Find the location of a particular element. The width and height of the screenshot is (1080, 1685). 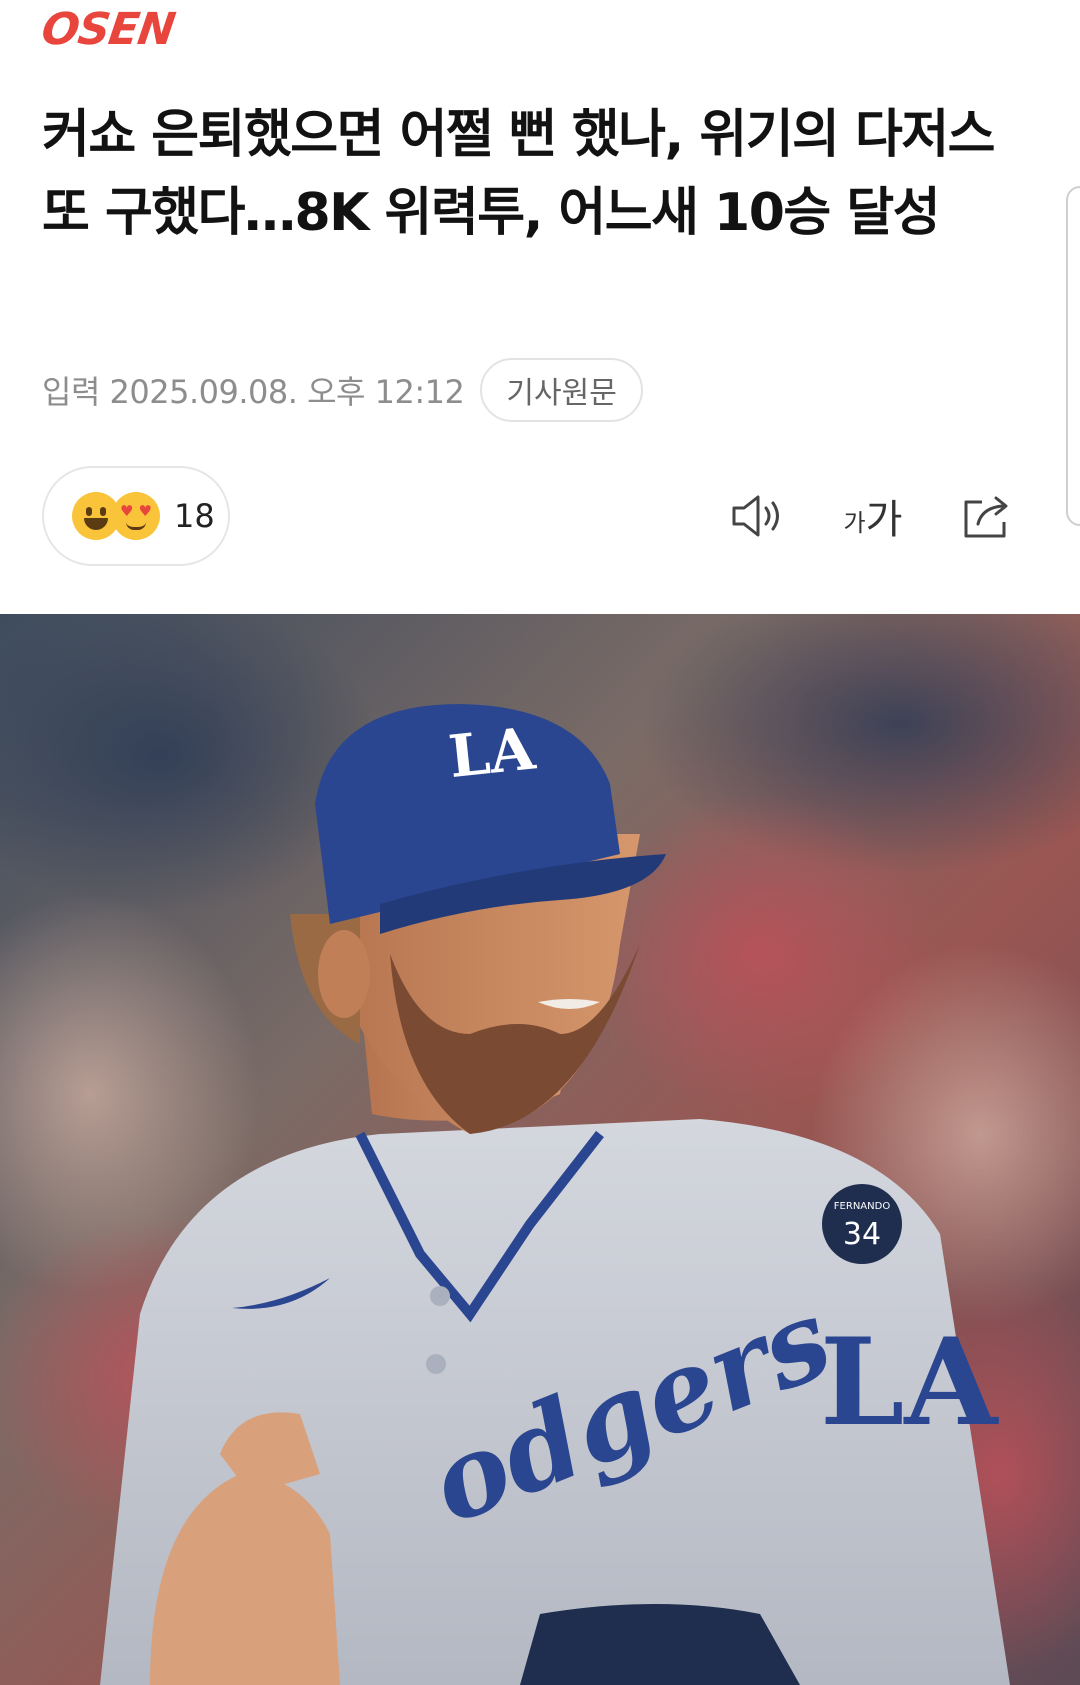

heart-eyes-face-icon: ♥ ♥ is located at coordinates (136, 516).